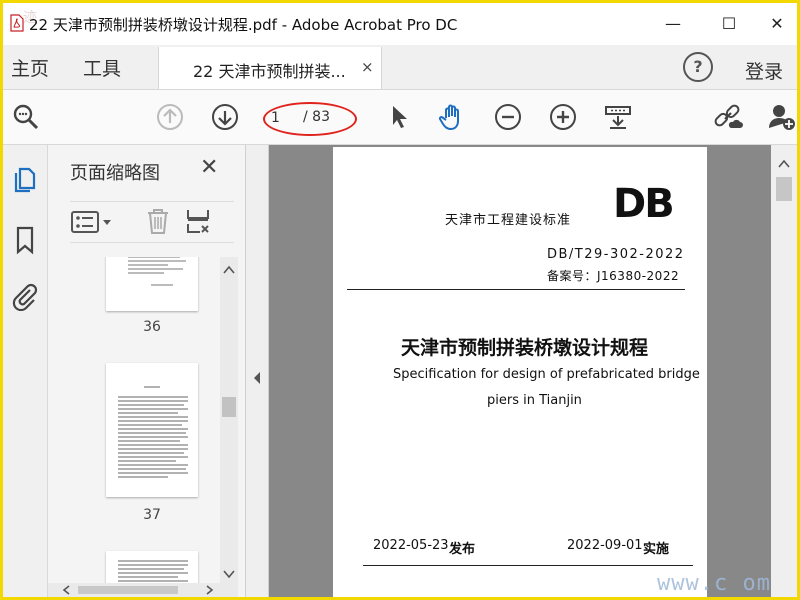 Image resolution: width=800 pixels, height=600 pixels. Describe the element at coordinates (229, 574) in the screenshot. I see `scroll-down-icon` at that location.